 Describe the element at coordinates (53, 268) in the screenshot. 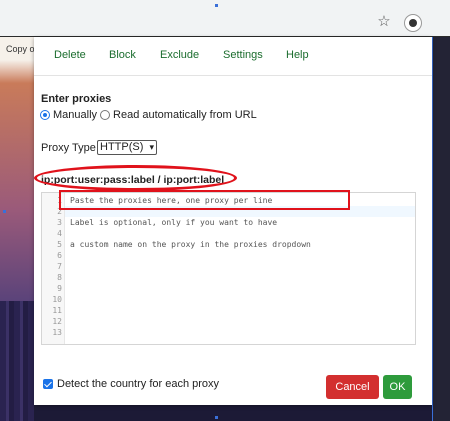

I see `line-number-gutter: 1 2 3 4 5 6 7 8 9 10 11 12 13` at that location.